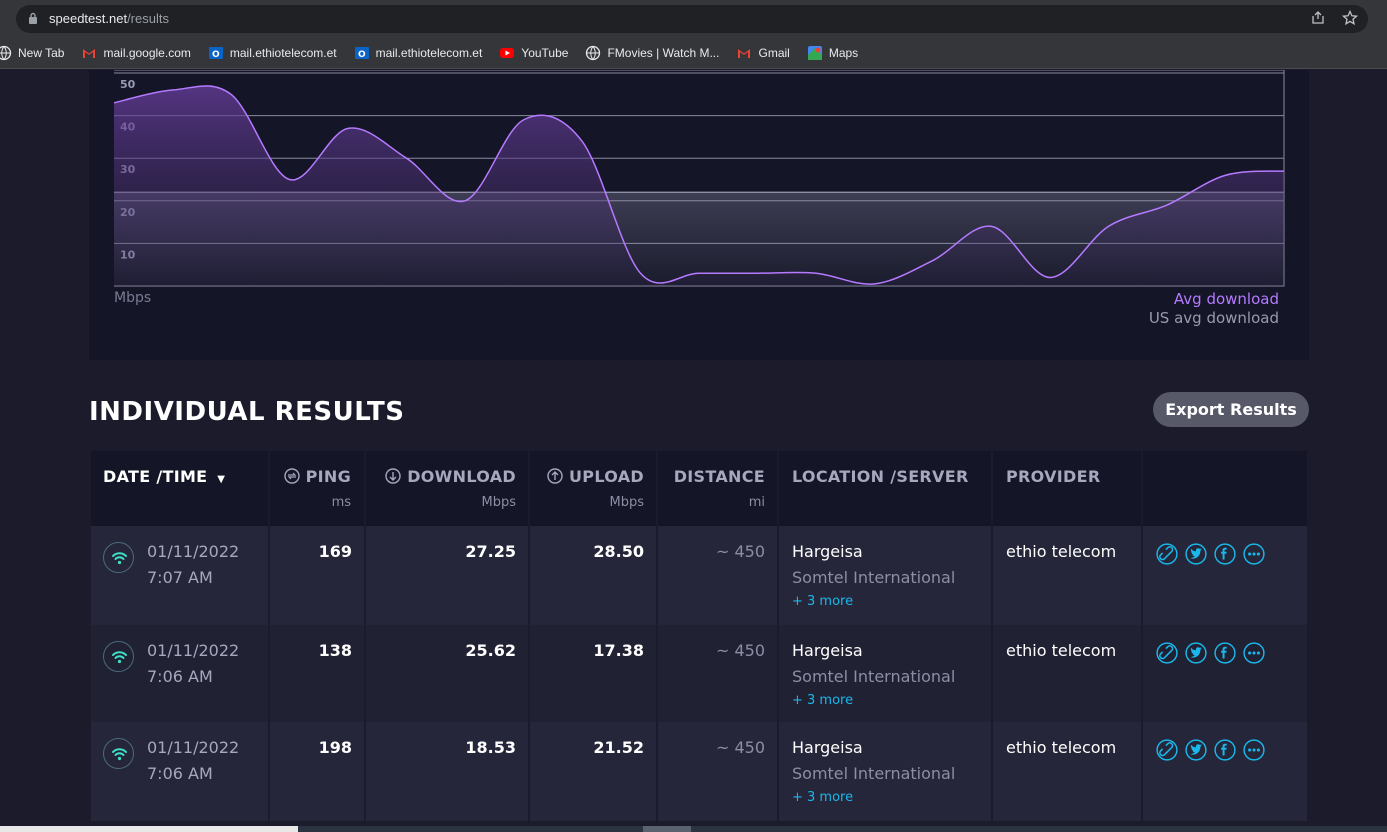  What do you see at coordinates (618, 747) in the screenshot?
I see `result-upload: 21.52` at bounding box center [618, 747].